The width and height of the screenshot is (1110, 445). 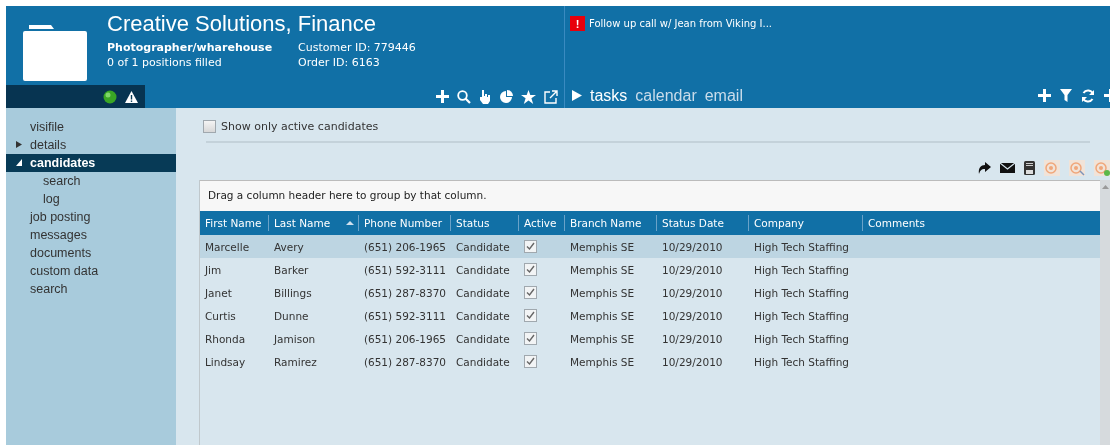 I want to click on search-icon, so click(x=464, y=96).